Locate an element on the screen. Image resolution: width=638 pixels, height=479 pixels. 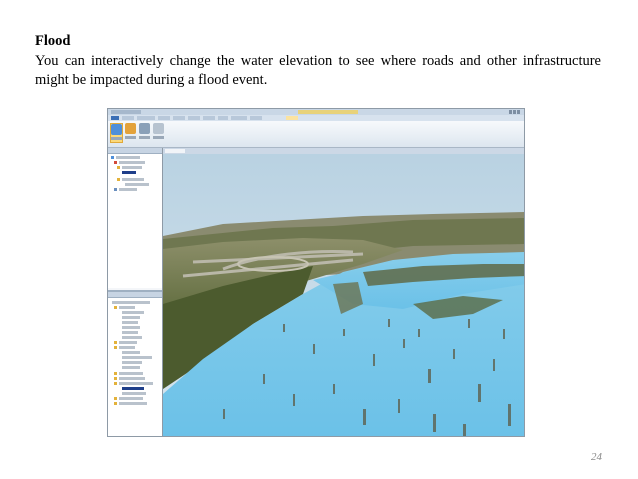
tab-file is located at coordinates (115, 118).